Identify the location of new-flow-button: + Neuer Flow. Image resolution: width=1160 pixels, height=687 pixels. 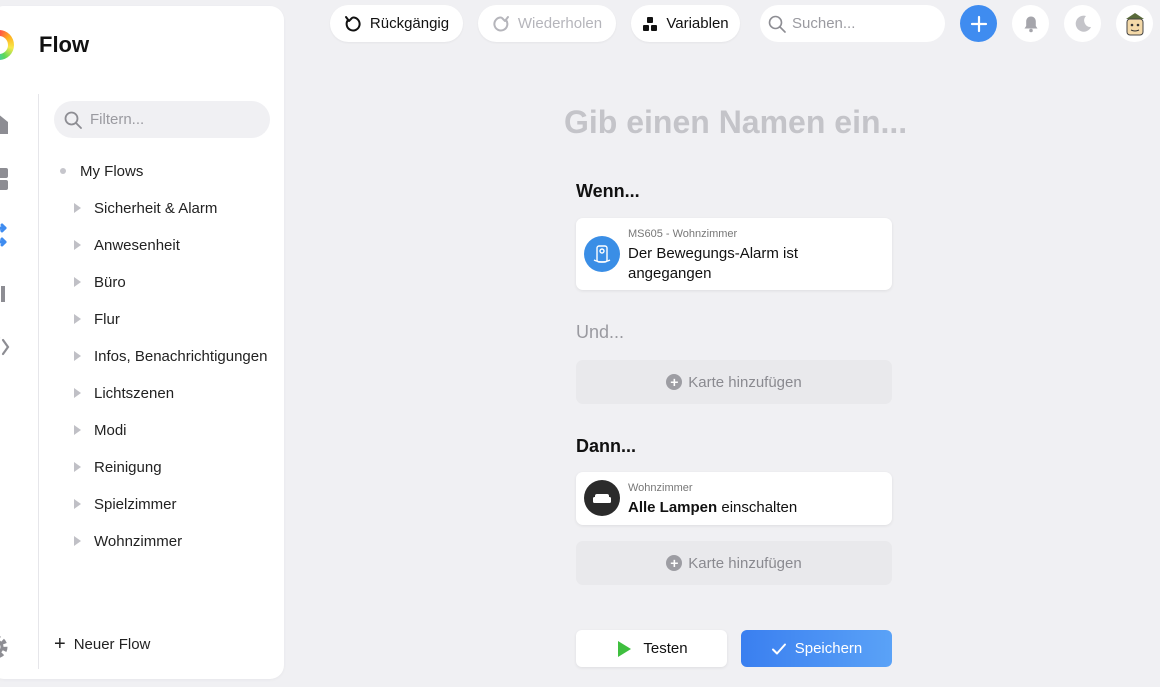
(102, 644).